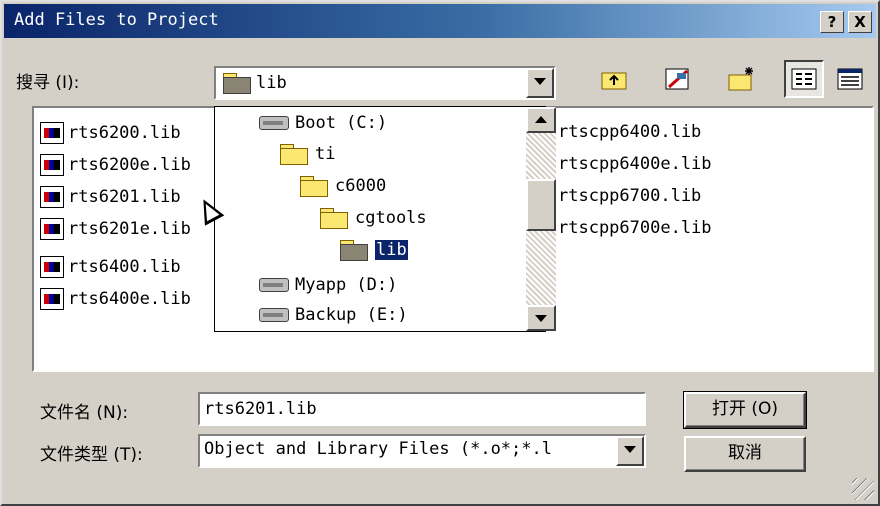  Describe the element at coordinates (541, 120) in the screenshot. I see `scroll-up-button` at that location.